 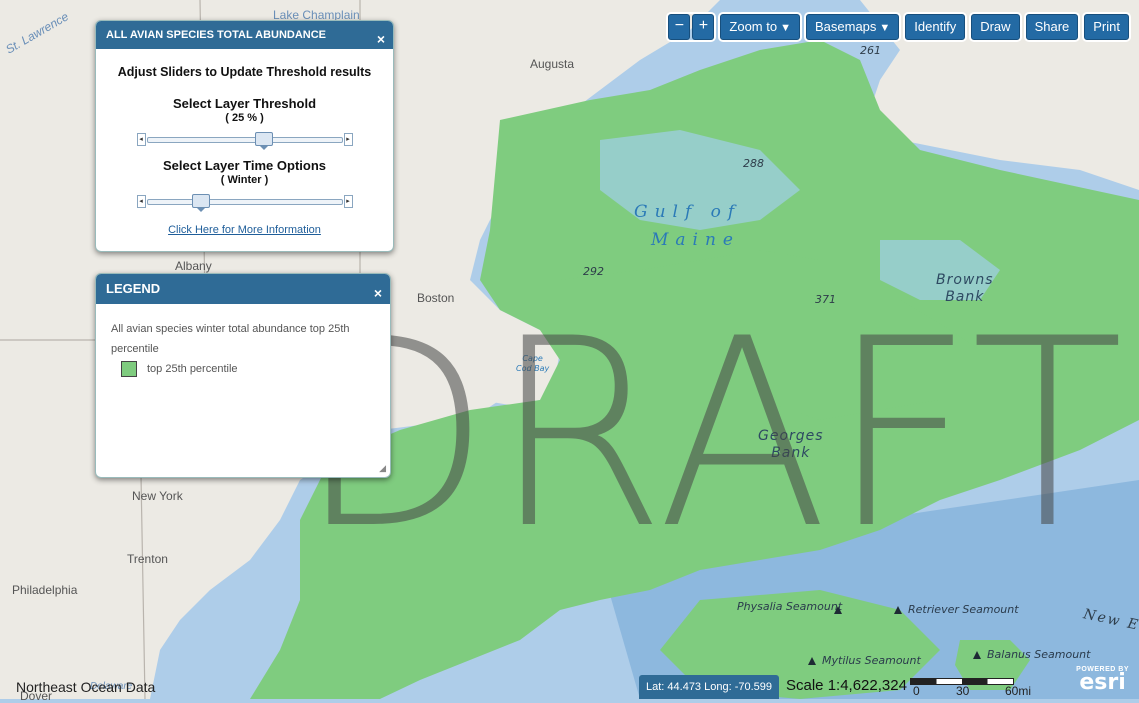 What do you see at coordinates (695, 240) in the screenshot?
I see `map-label-maine: Maine` at bounding box center [695, 240].